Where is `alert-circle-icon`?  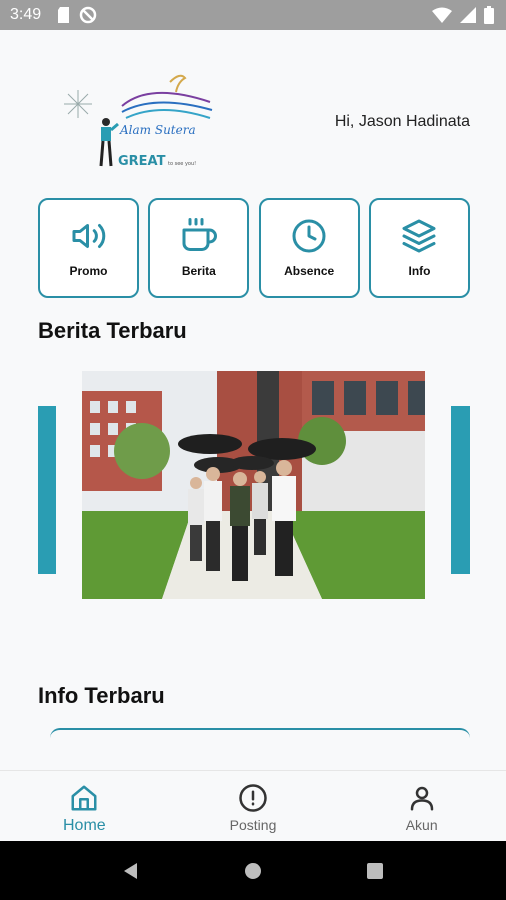 alert-circle-icon is located at coordinates (253, 798).